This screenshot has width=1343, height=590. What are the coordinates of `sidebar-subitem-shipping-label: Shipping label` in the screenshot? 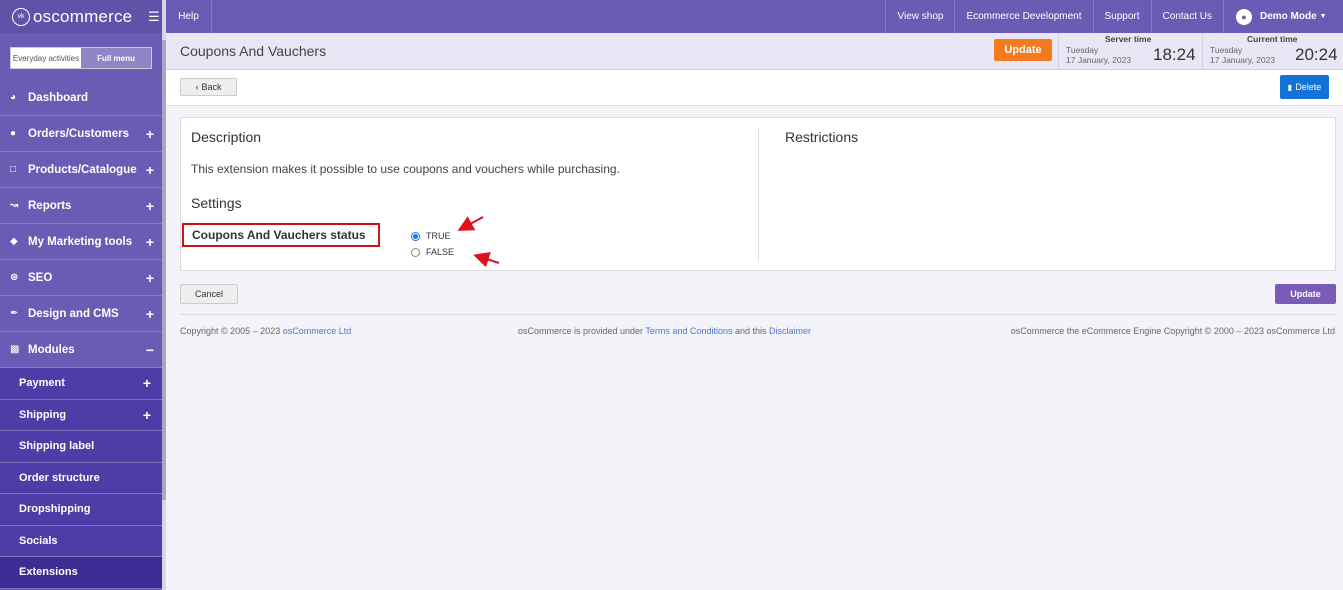 It's located at (81, 447).